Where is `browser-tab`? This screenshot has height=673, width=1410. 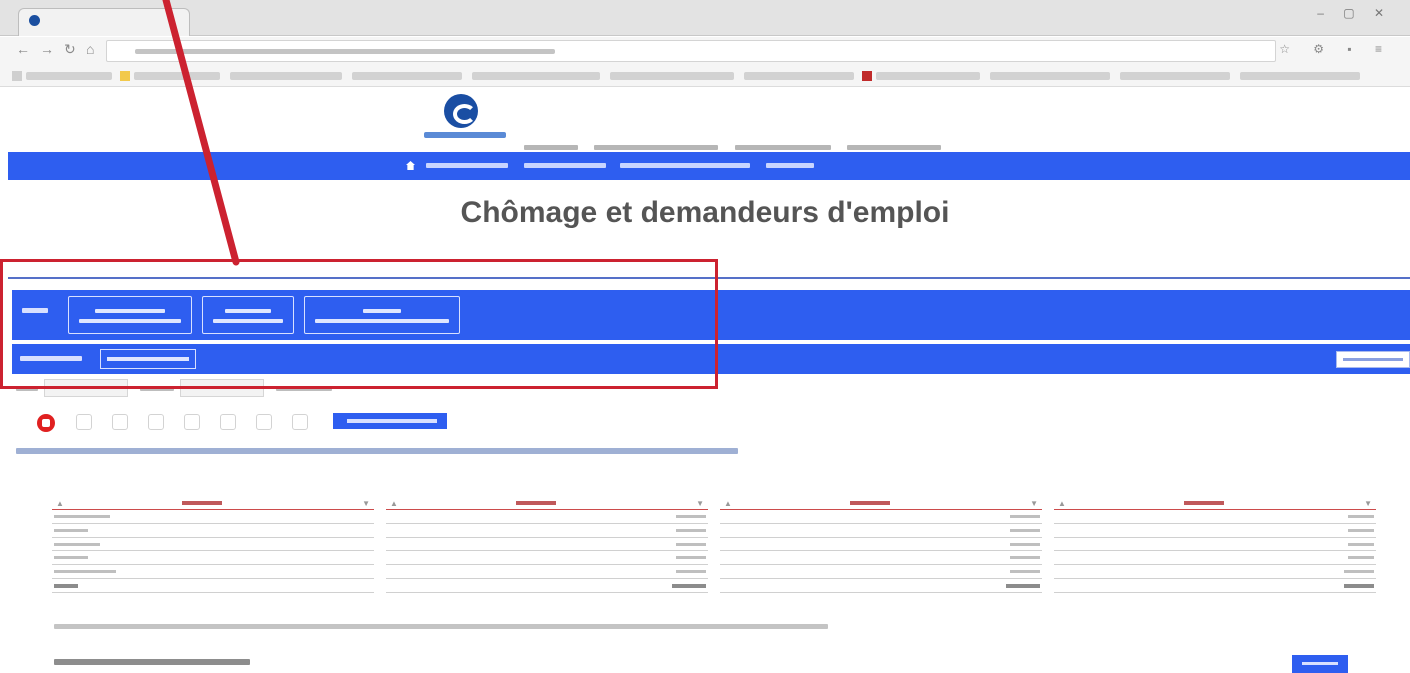
browser-tab is located at coordinates (104, 22).